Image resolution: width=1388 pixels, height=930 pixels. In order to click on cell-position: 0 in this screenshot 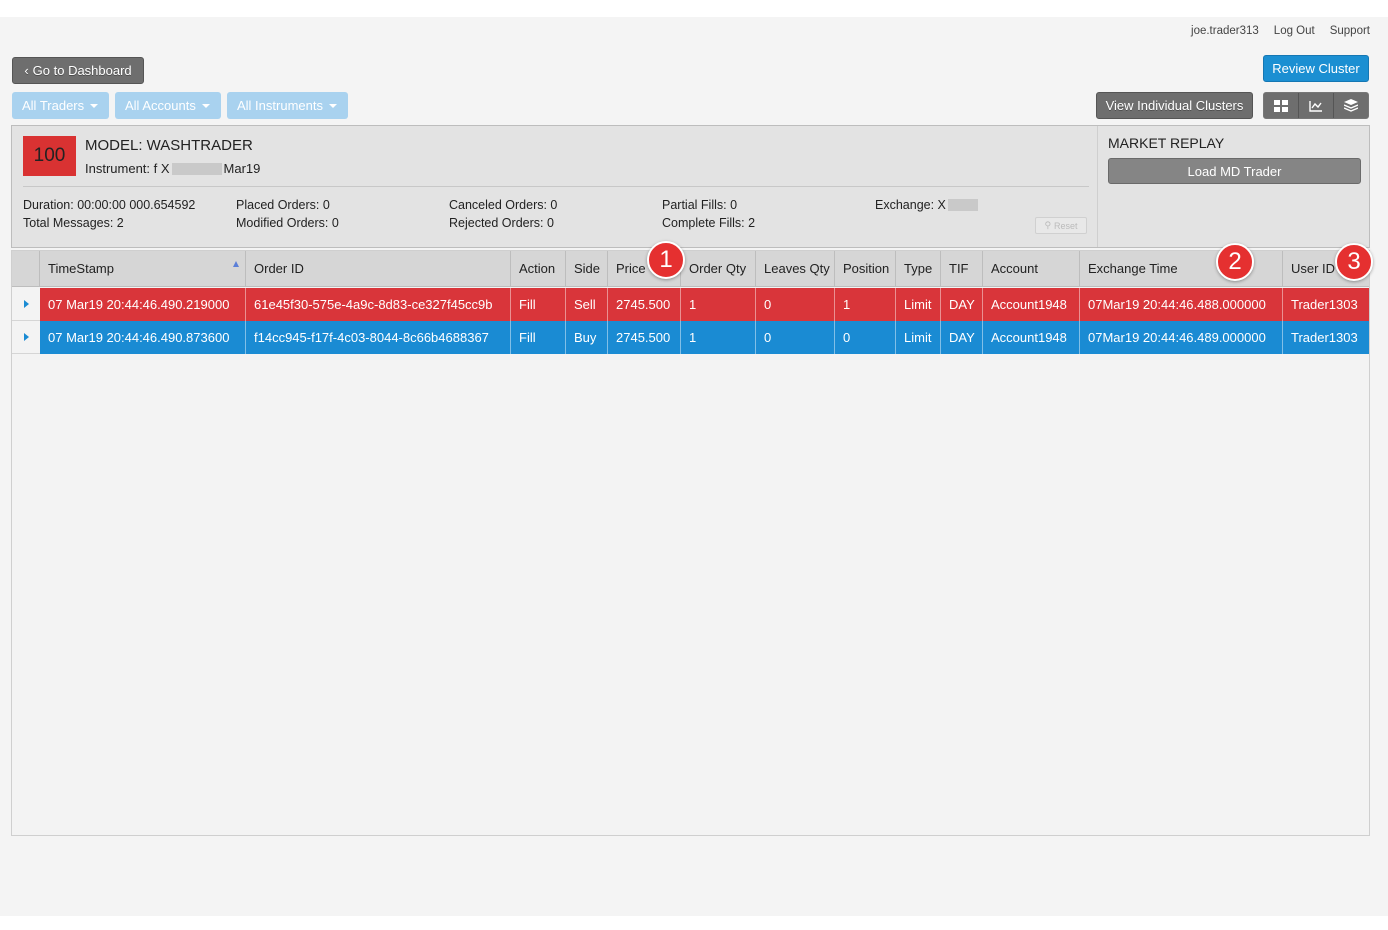, I will do `click(865, 337)`.